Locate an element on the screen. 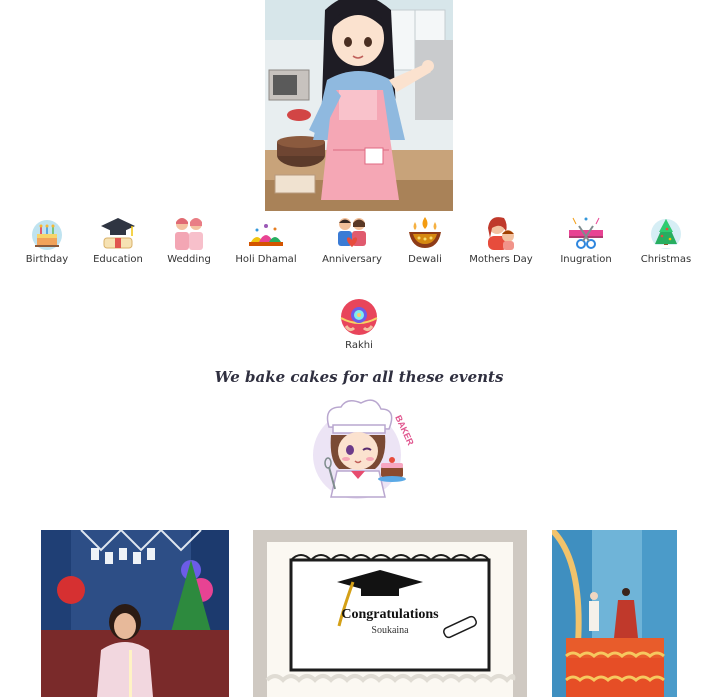 The height and width of the screenshot is (697, 706). rakhi-icon is located at coordinates (359, 317).